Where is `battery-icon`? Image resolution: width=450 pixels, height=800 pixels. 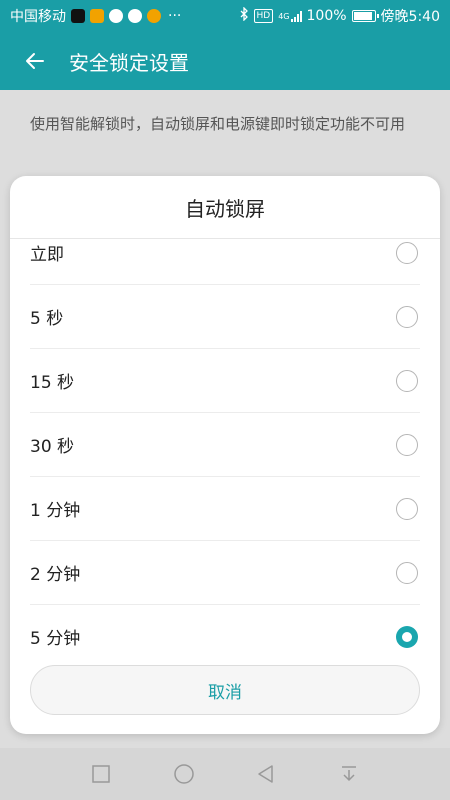
battery-icon is located at coordinates (365, 16).